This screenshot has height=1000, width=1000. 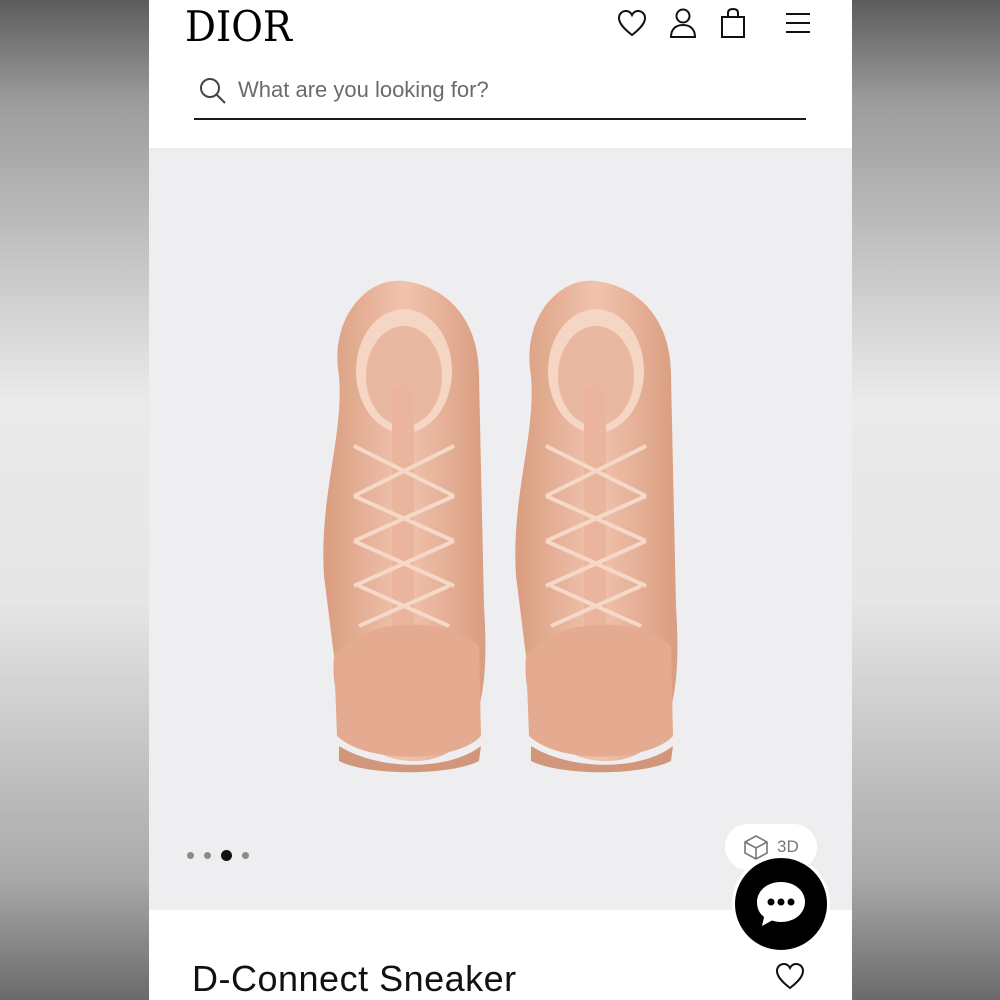 I want to click on account-button, so click(x=683, y=23).